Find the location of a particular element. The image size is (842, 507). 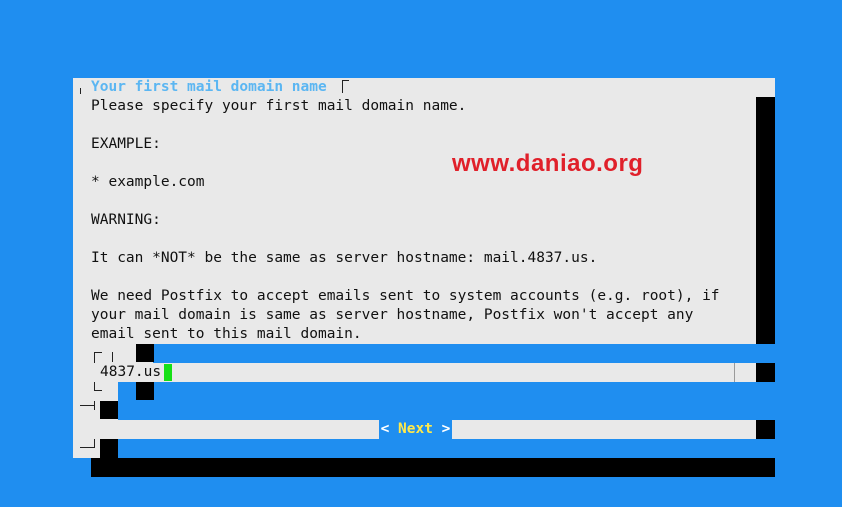

dialog-title: Your first mail domain name is located at coordinates (209, 87).